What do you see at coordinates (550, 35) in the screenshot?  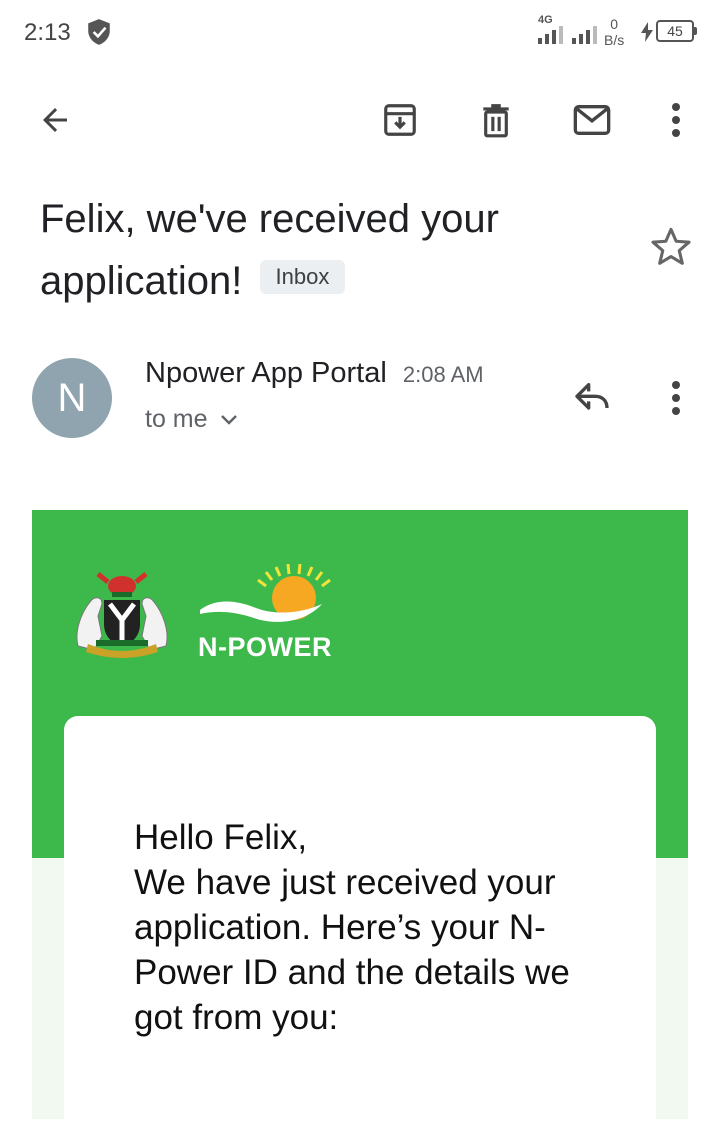 I see `signal-icon` at bounding box center [550, 35].